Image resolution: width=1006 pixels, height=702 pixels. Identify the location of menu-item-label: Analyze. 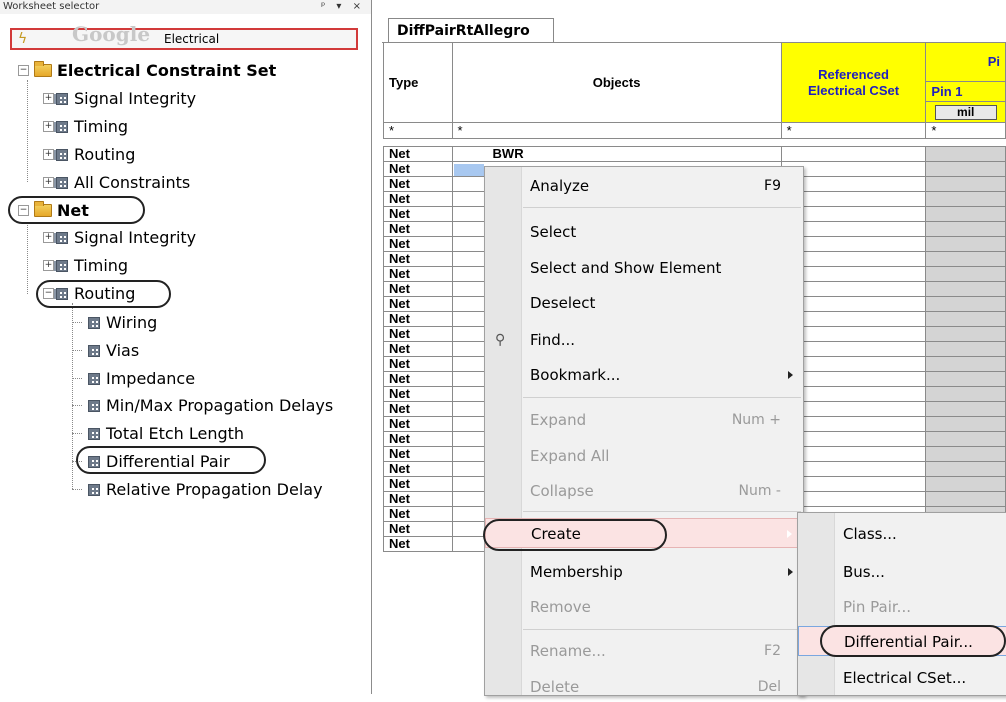
(560, 186).